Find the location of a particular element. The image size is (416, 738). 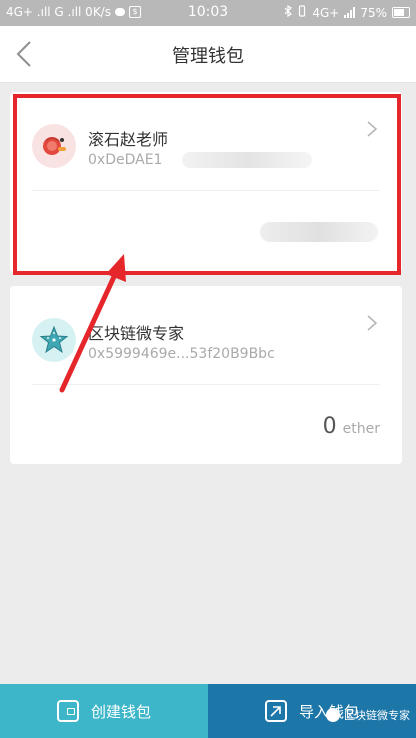

status-bar: 4G+ .ıll G .ıll 0K/s $ 10:03 4G+ 75% is located at coordinates (208, 13).